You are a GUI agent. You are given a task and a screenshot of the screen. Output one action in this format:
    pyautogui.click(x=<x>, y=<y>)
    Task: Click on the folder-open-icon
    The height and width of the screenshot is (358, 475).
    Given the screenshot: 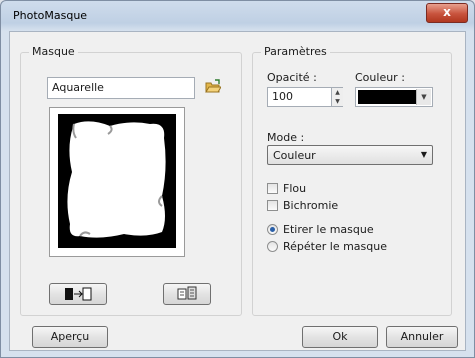 What is the action you would take?
    pyautogui.click(x=213, y=87)
    